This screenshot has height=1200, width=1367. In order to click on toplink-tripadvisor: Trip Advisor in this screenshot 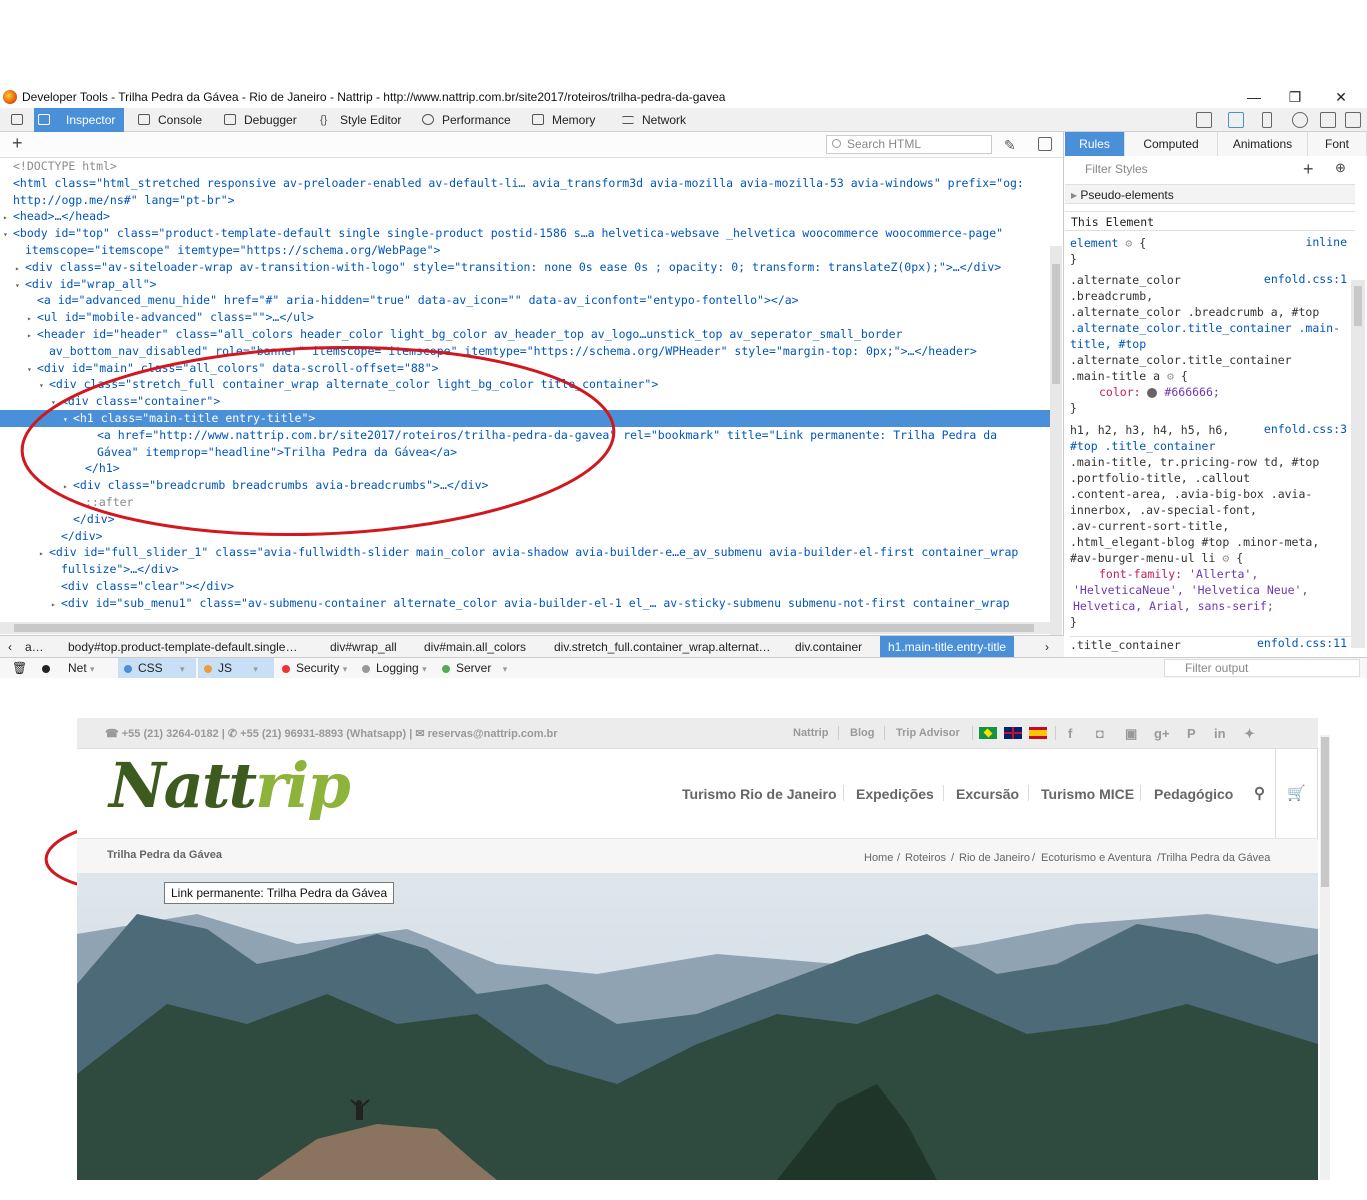, I will do `click(928, 733)`.